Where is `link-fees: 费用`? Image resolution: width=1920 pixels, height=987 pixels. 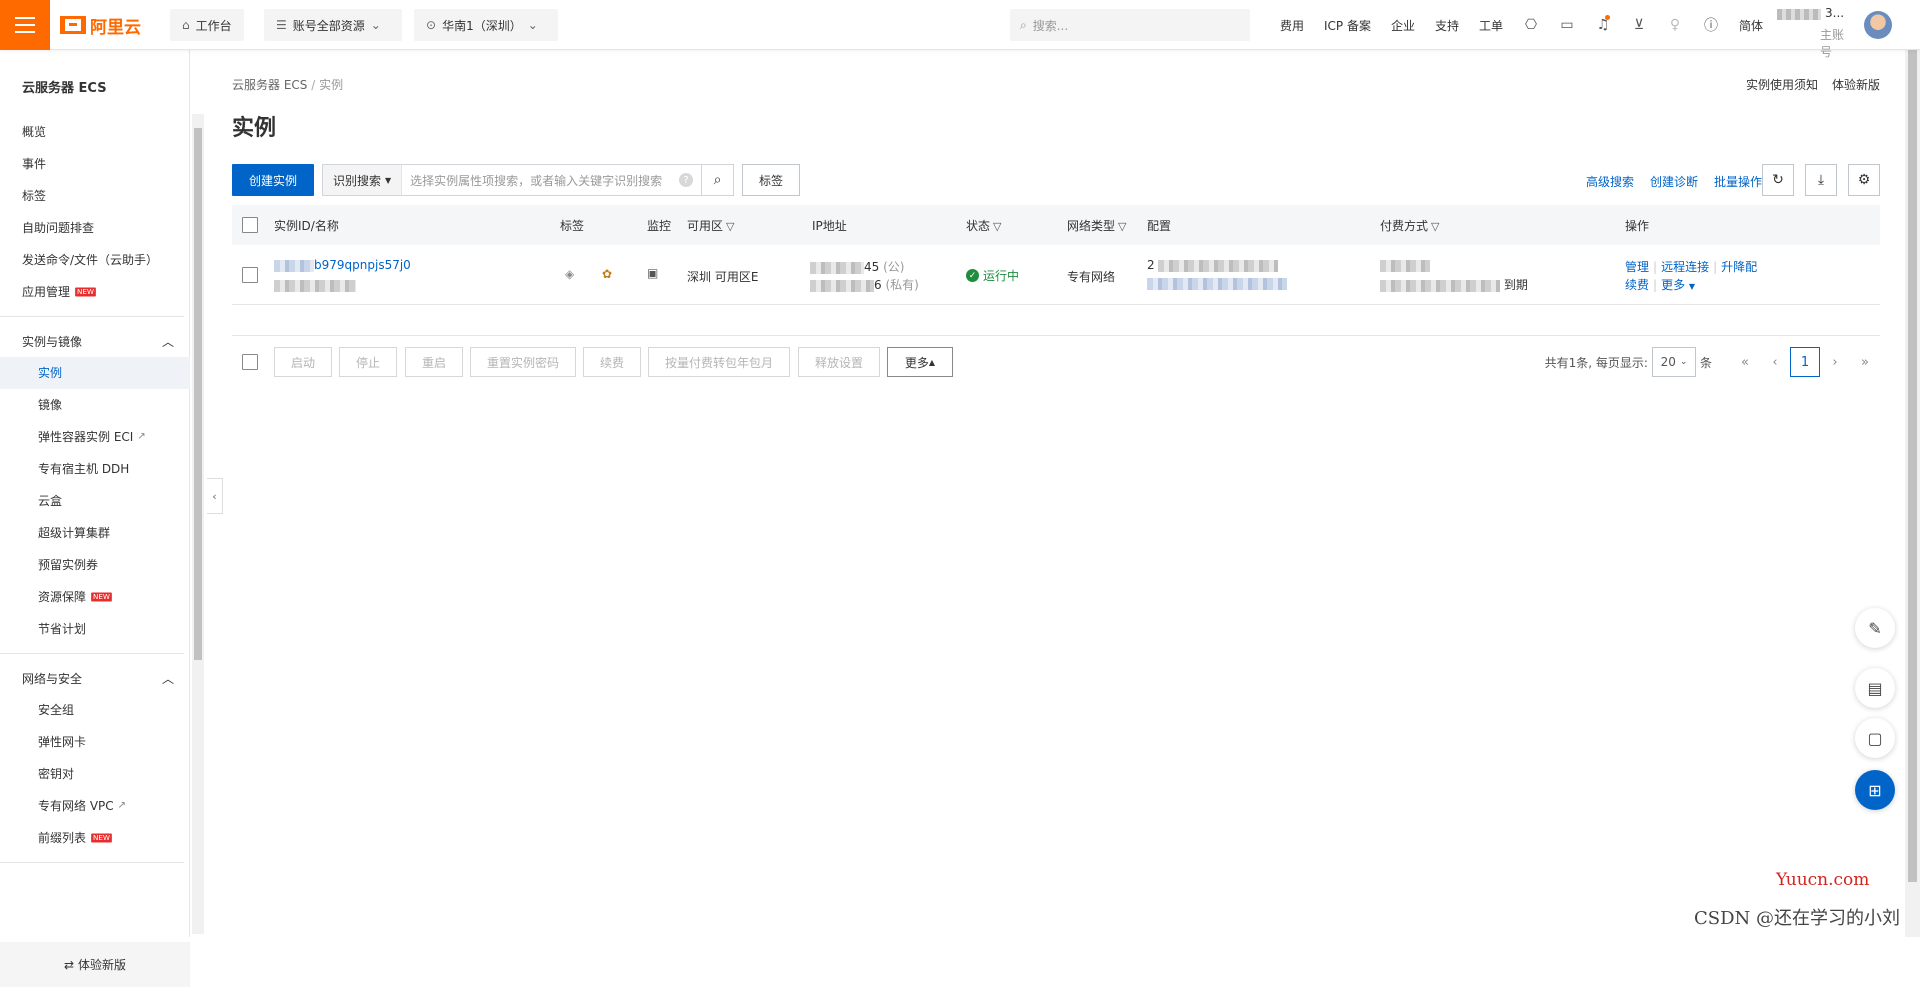
link-fees: 费用 is located at coordinates (1292, 25).